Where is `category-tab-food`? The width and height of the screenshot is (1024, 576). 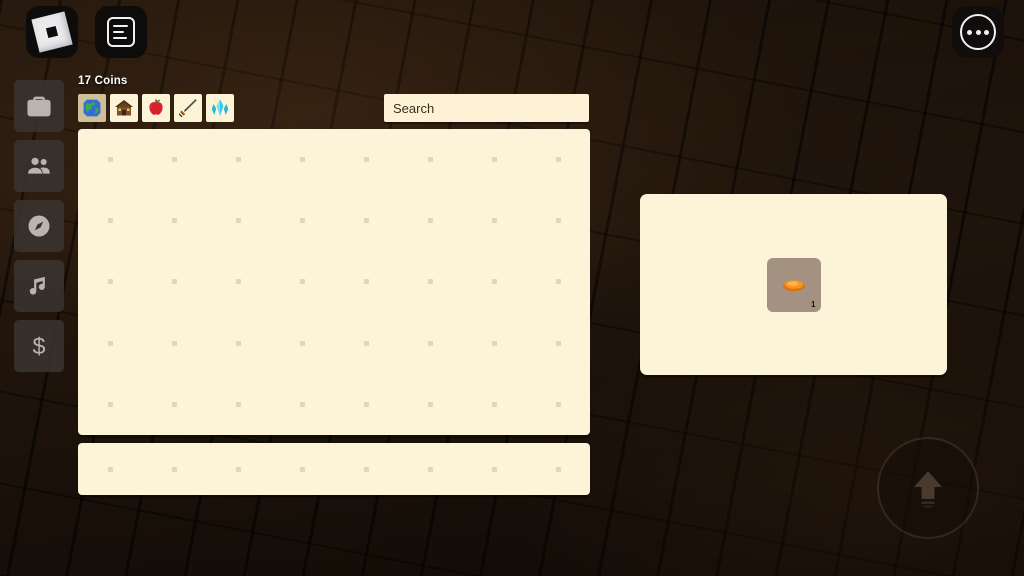 category-tab-food is located at coordinates (156, 108).